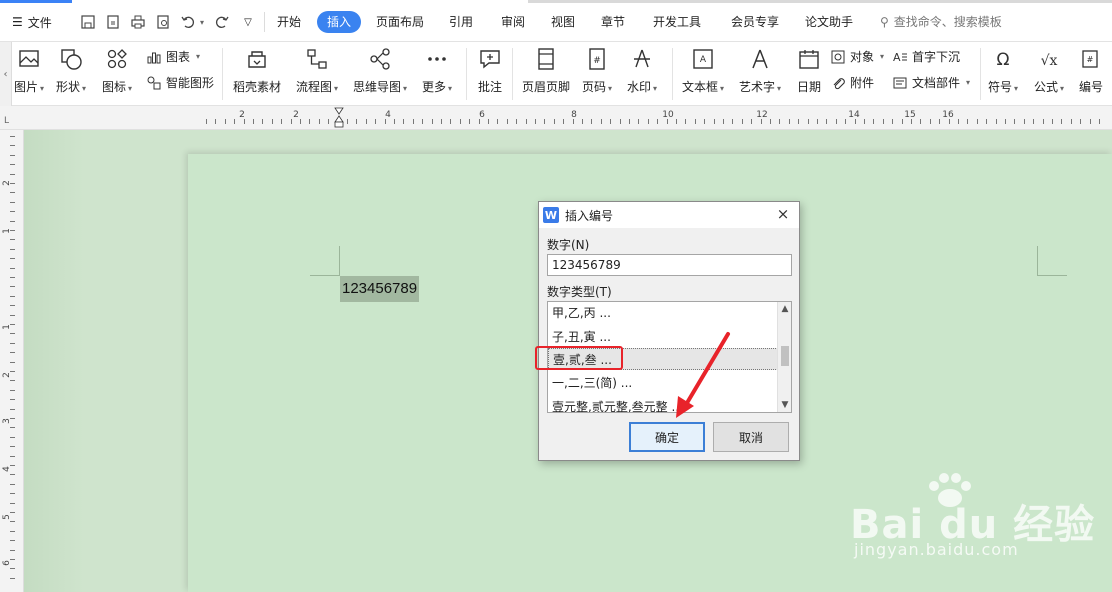 This screenshot has width=1112, height=592. Describe the element at coordinates (613, 22) in the screenshot. I see `tab-chapter: 章节` at that location.